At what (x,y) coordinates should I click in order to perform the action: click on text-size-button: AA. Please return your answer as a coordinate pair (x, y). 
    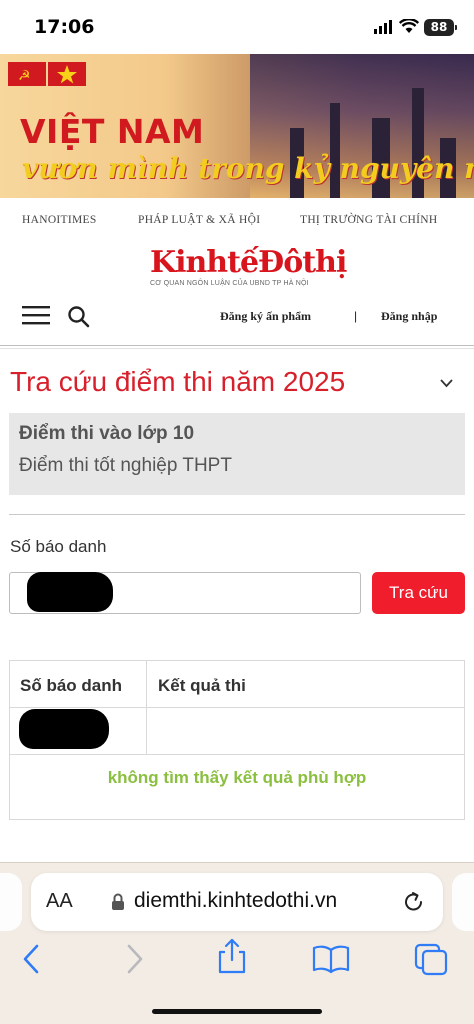
    Looking at the image, I should click on (59, 901).